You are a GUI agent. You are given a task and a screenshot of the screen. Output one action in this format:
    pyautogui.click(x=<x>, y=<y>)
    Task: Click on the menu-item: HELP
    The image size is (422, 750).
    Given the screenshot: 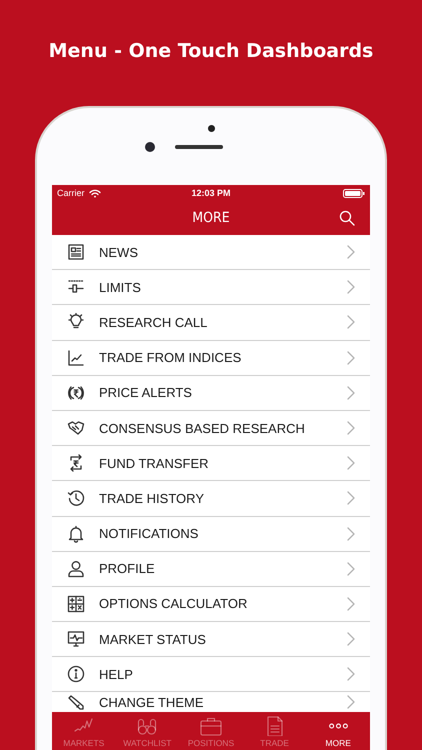 What is the action you would take?
    pyautogui.click(x=211, y=674)
    